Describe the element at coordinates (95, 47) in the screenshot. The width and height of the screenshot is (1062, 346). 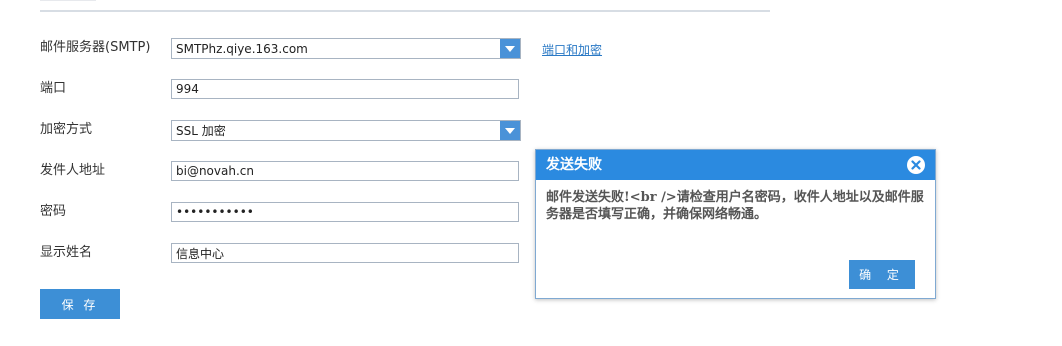
I see `smtp-server-label: 邮件服务器(SMTP)` at that location.